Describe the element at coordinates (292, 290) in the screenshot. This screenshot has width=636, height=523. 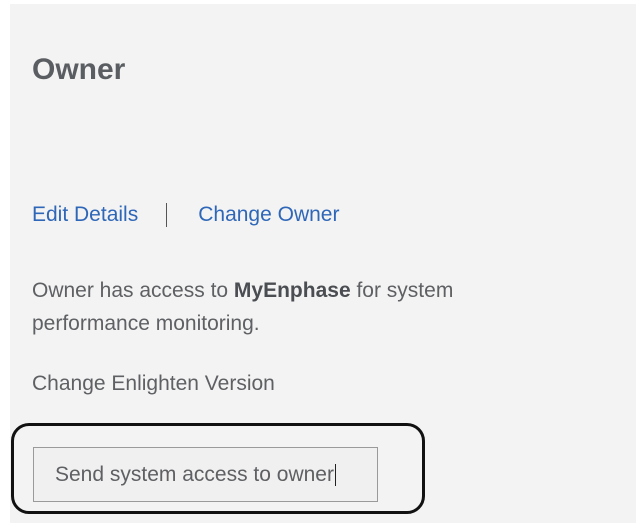
I see `product-name: MyEnphase` at that location.